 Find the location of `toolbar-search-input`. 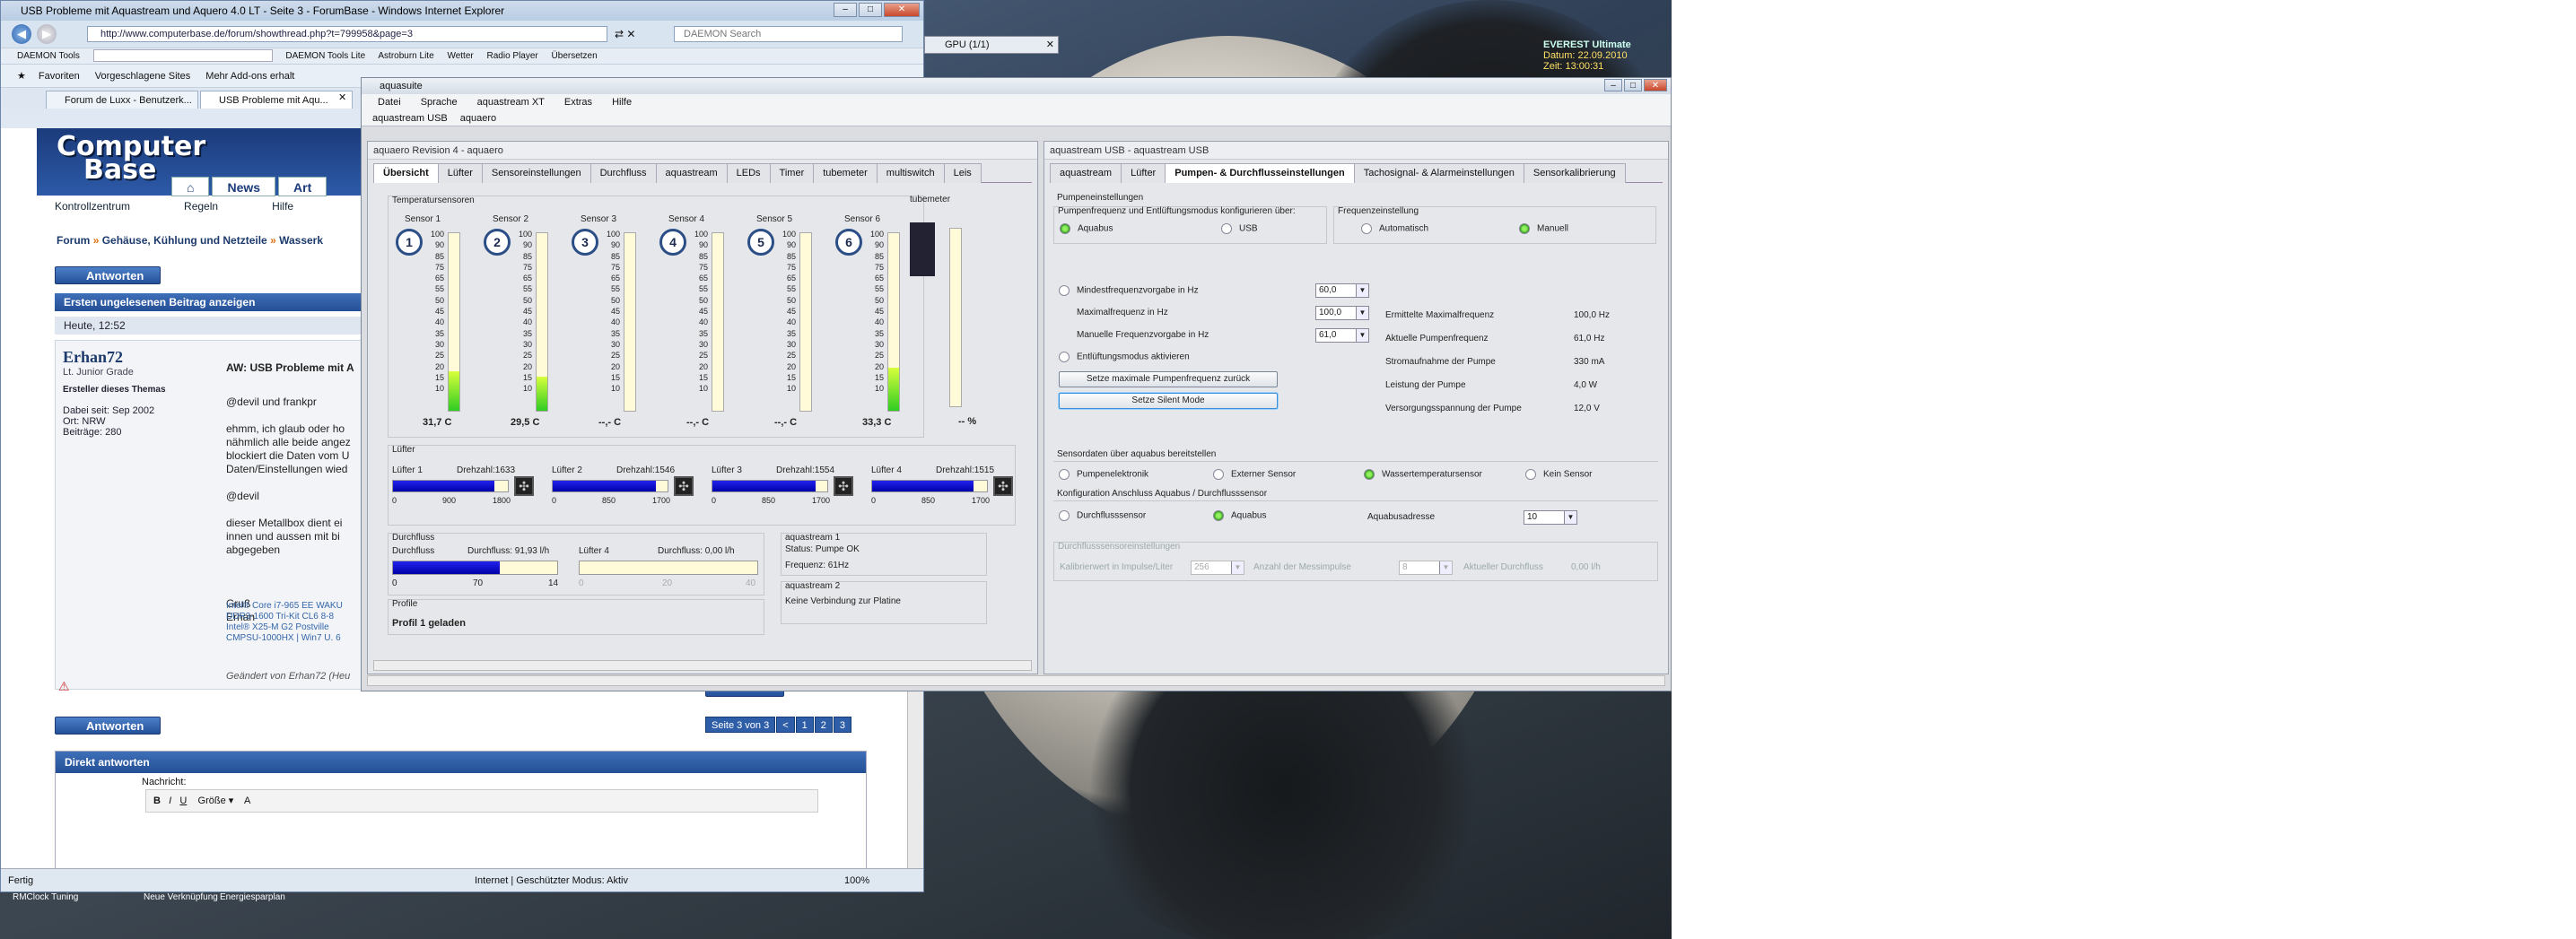

toolbar-search-input is located at coordinates (182, 56).